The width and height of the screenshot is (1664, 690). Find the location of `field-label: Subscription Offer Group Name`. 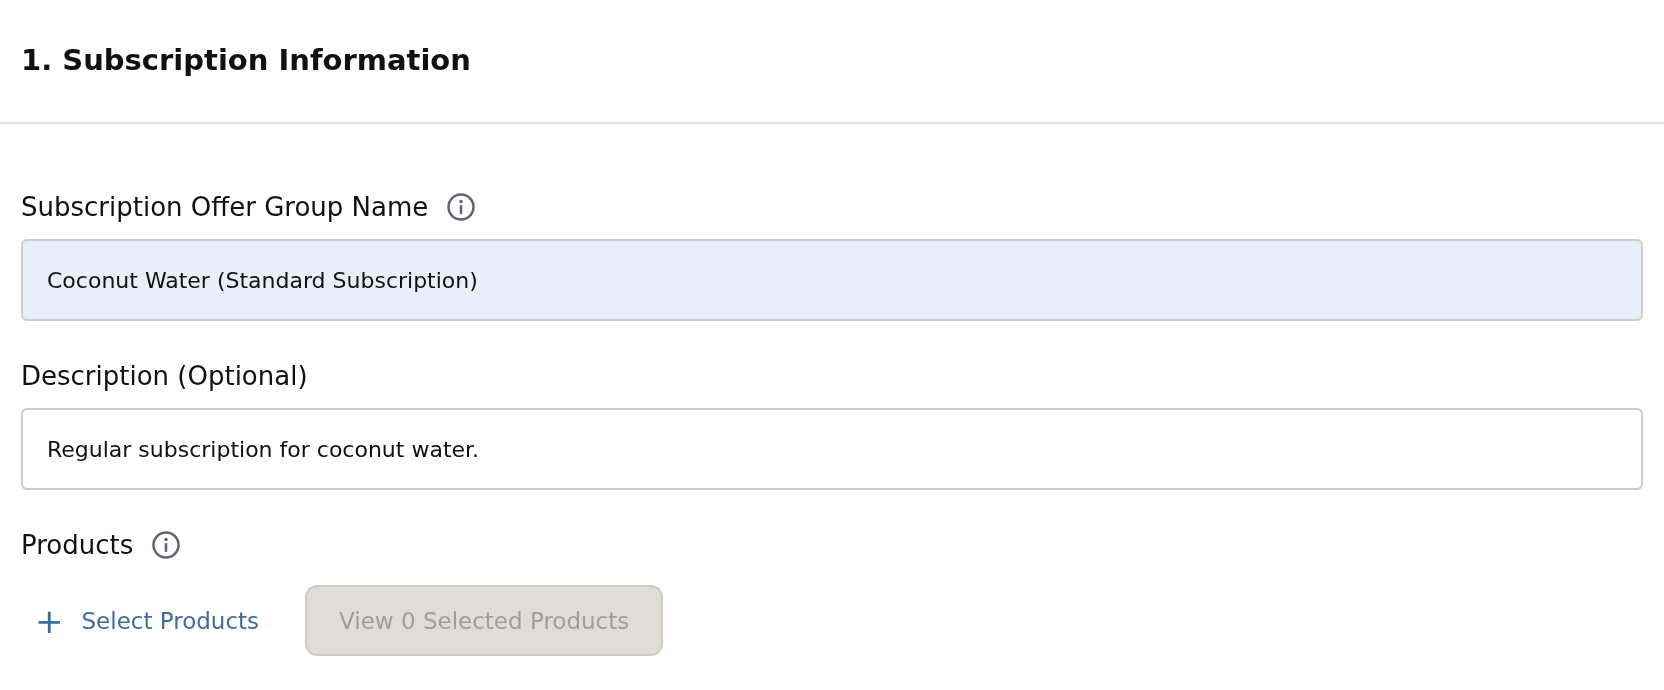

field-label: Subscription Offer Group Name is located at coordinates (225, 207).